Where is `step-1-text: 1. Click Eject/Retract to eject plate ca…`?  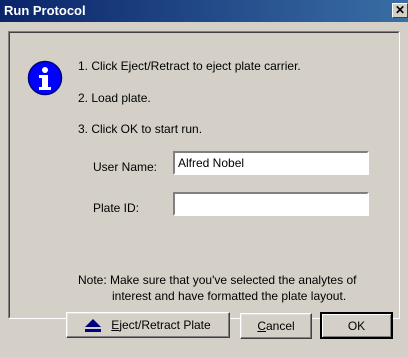 step-1-text: 1. Click Eject/Retract to eject plate ca… is located at coordinates (189, 66).